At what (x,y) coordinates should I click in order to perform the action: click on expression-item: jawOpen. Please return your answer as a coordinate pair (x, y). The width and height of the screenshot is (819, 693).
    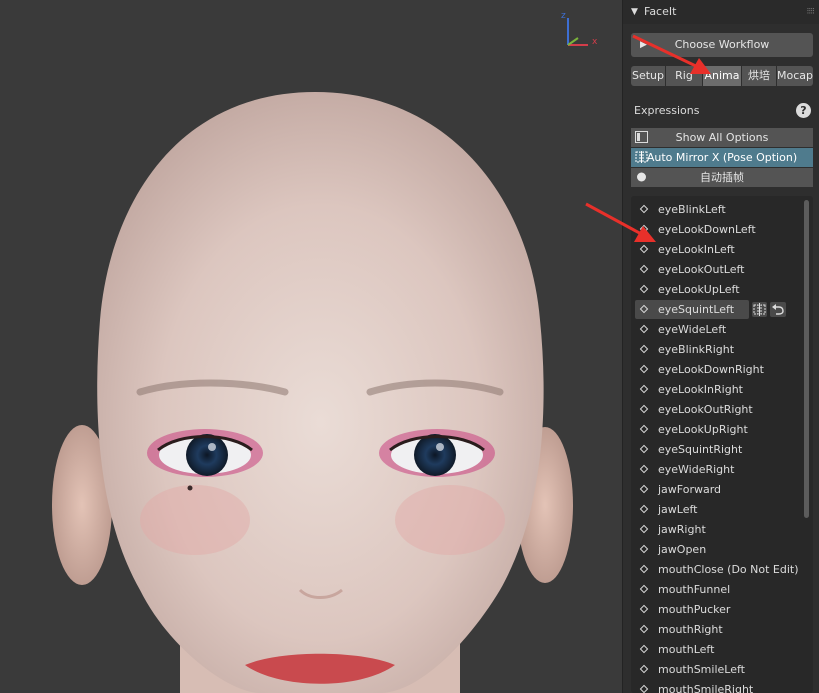
    Looking at the image, I should click on (719, 549).